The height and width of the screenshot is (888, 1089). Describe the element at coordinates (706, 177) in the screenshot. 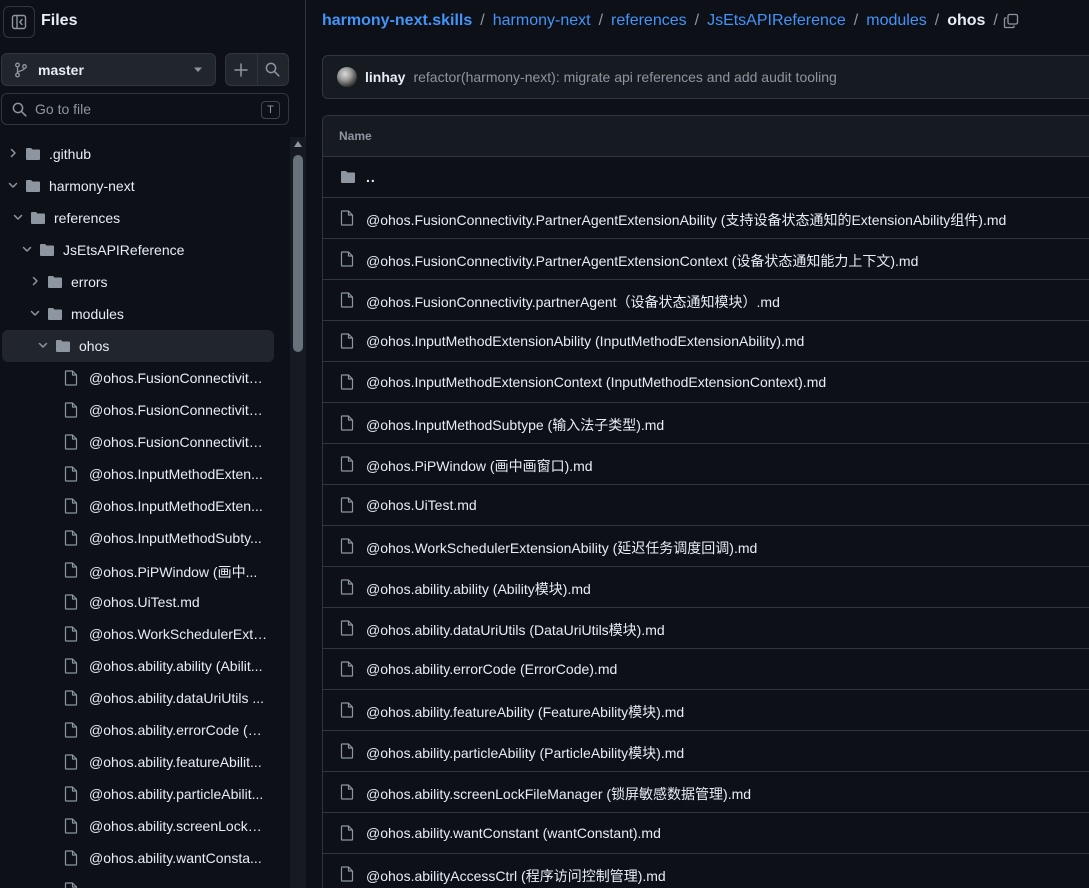

I see `parent-directory-row: ..` at that location.